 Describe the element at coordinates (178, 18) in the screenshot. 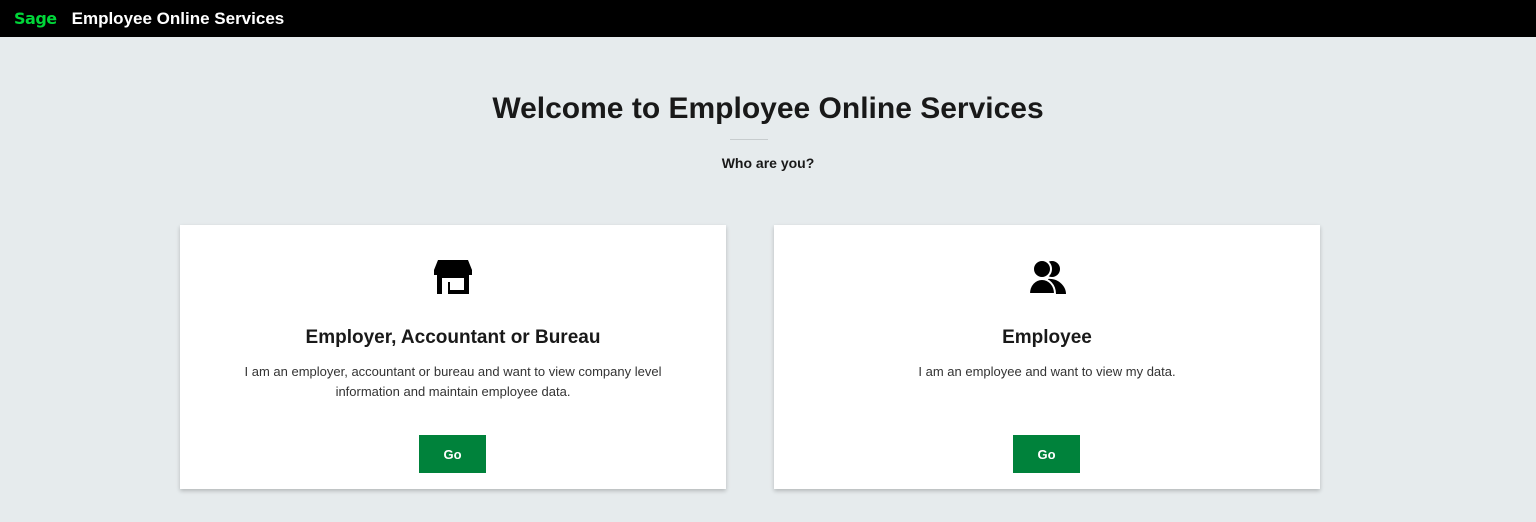

I see `app-title: Employee Online Services` at that location.